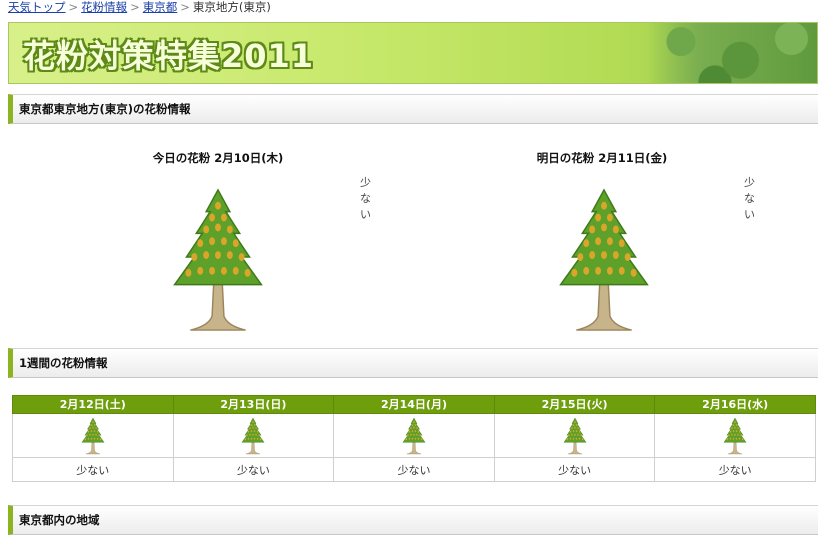 This screenshot has height=544, width=826. I want to click on weekly-date: 2月12日(土), so click(93, 404).